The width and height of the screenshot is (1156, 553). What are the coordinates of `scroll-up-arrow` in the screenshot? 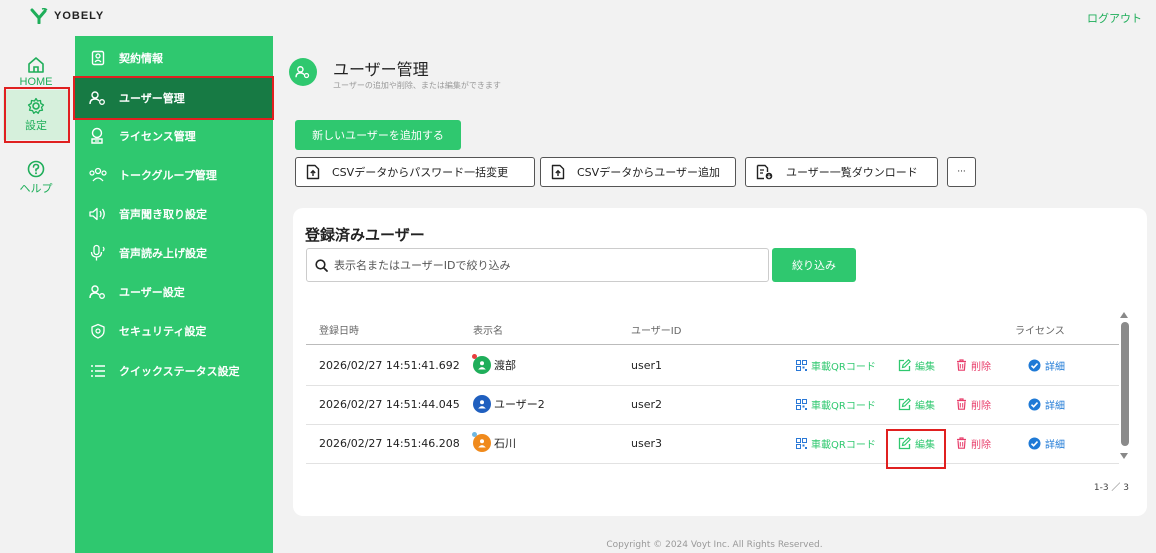 It's located at (1124, 315).